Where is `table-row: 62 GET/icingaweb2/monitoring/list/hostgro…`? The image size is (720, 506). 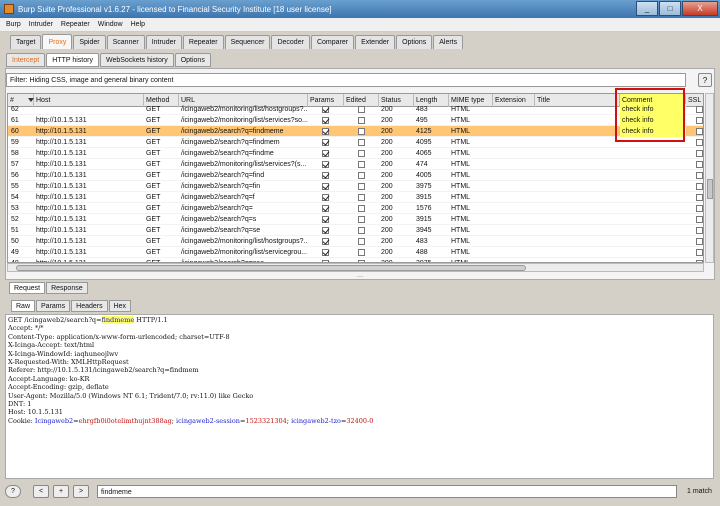
table-row: 62 GET/icingaweb2/monitoring/list/hostgro… is located at coordinates (355, 109).